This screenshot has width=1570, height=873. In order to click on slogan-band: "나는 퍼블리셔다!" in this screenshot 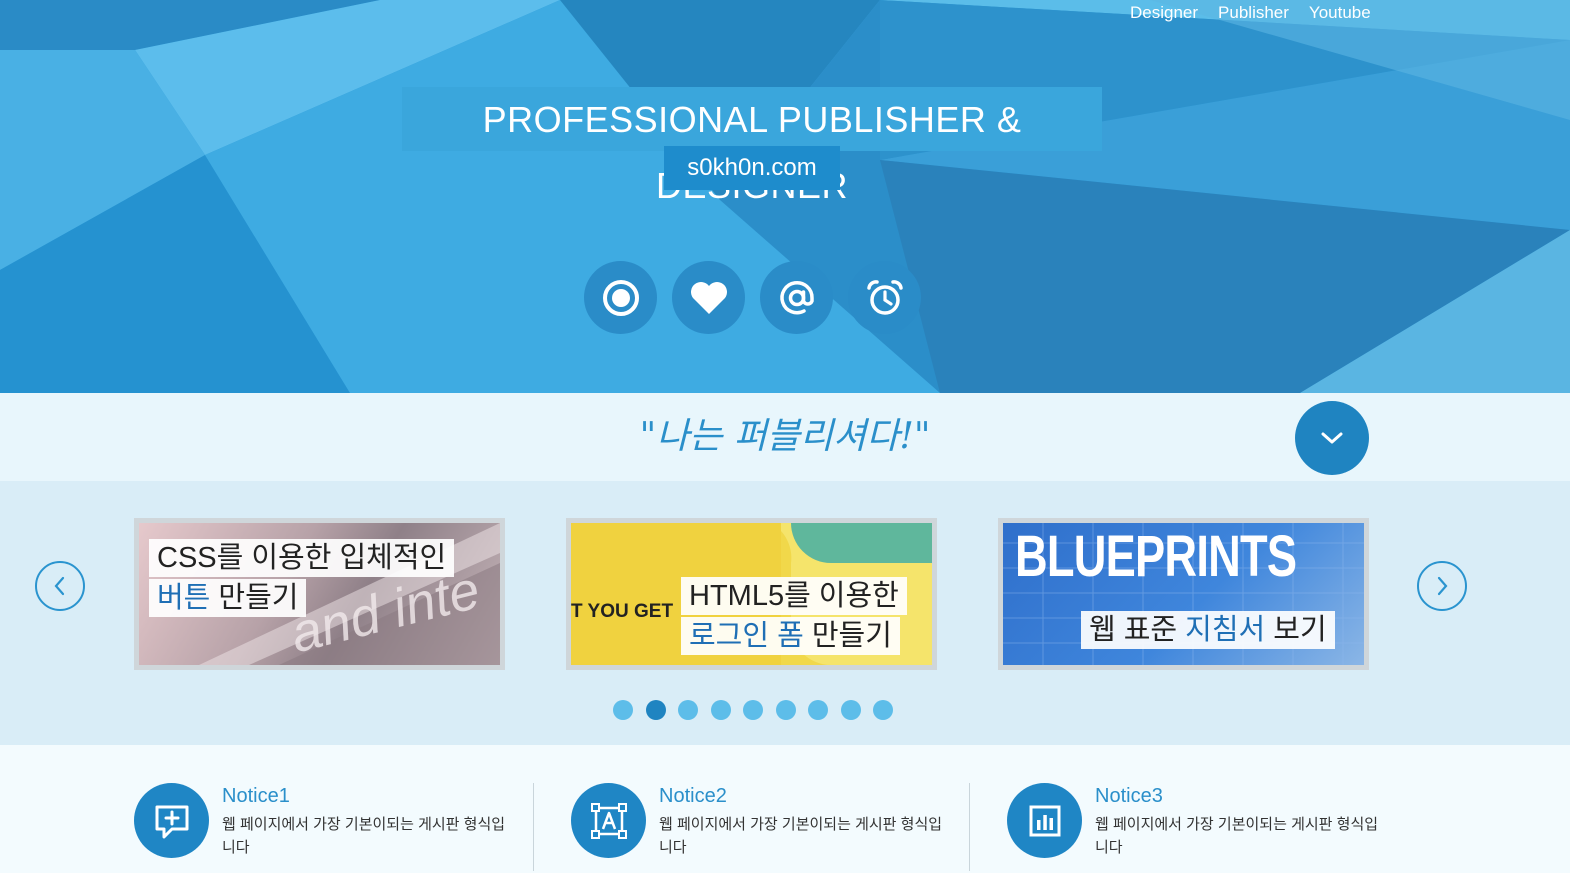, I will do `click(785, 437)`.